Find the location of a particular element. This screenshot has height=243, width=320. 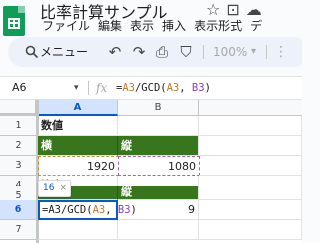

cell-a2-text: 横 is located at coordinates (46, 145).